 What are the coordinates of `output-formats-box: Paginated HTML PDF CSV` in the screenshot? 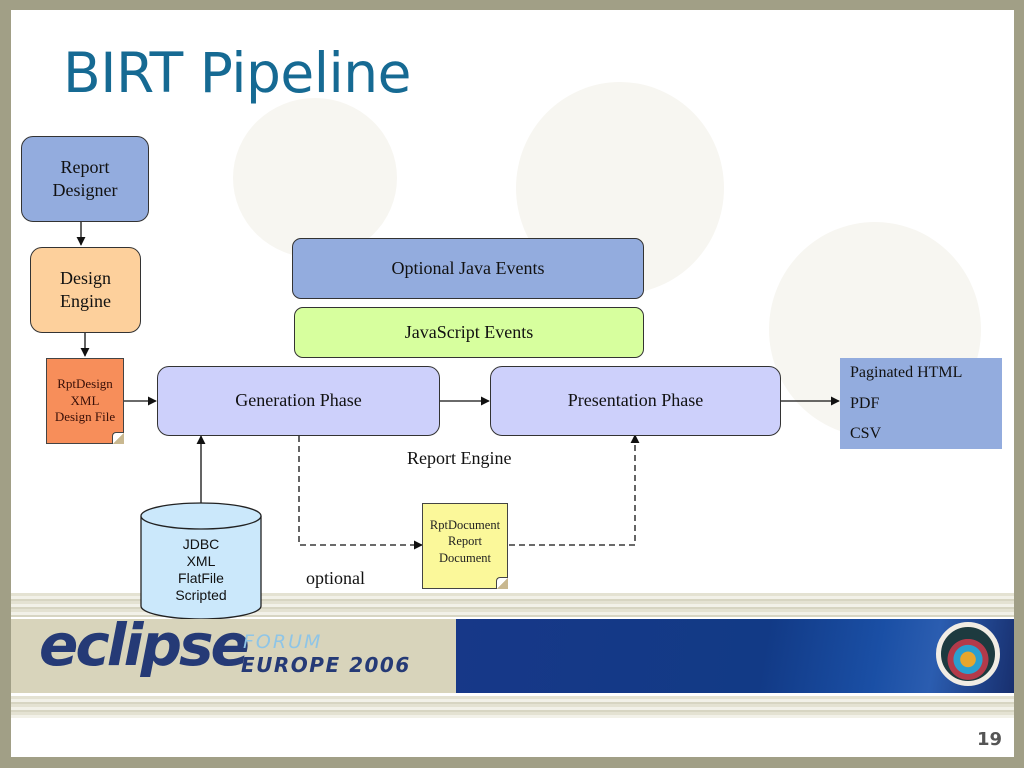 It's located at (921, 403).